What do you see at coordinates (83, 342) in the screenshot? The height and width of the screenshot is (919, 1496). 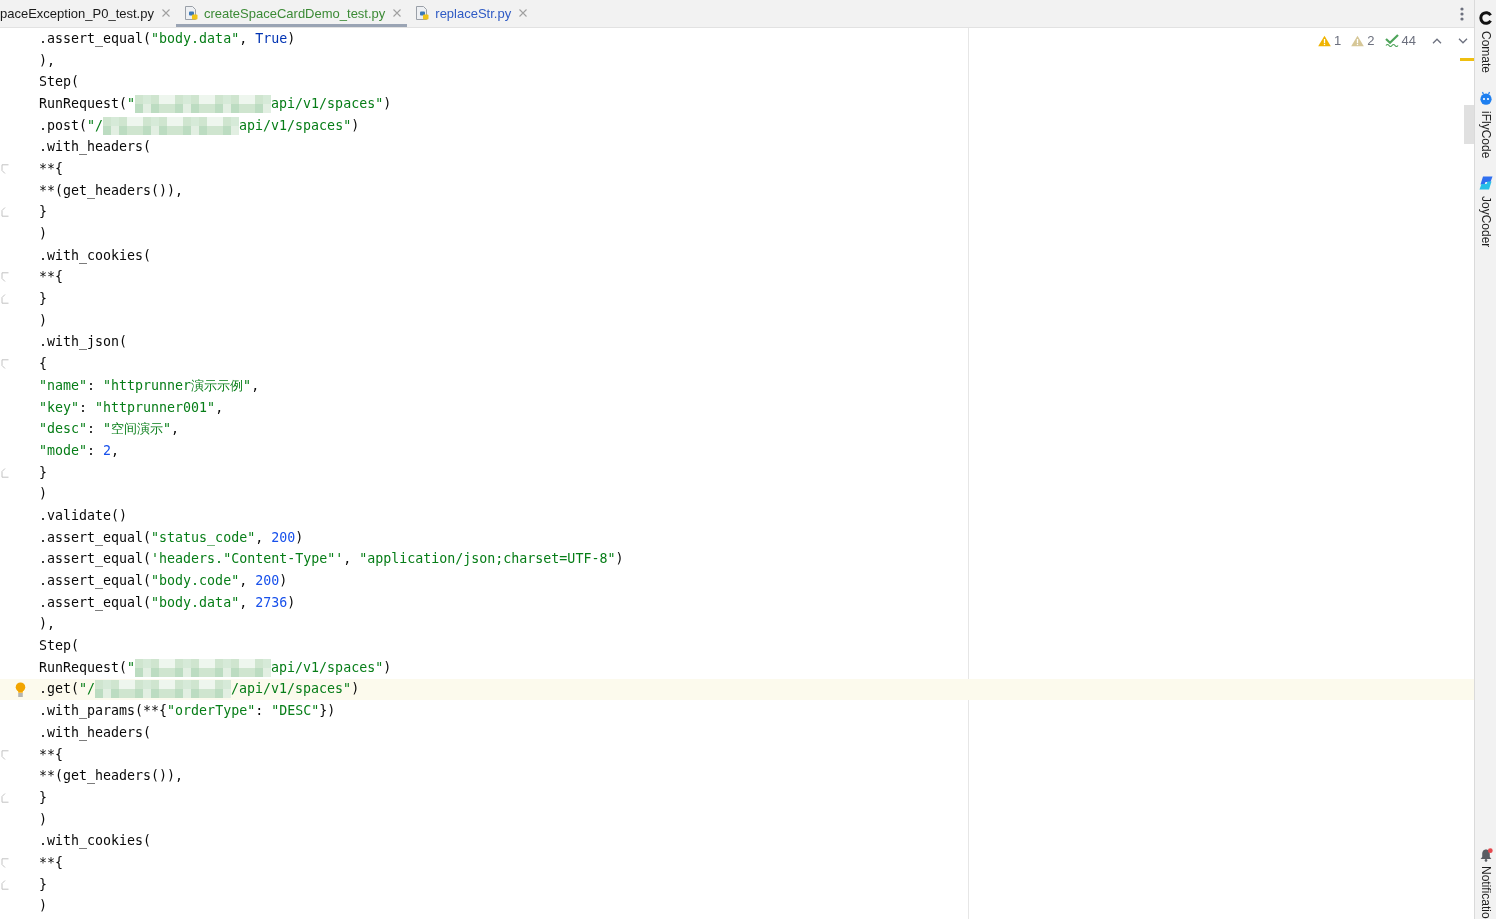 I see `code-text: .with_json(` at bounding box center [83, 342].